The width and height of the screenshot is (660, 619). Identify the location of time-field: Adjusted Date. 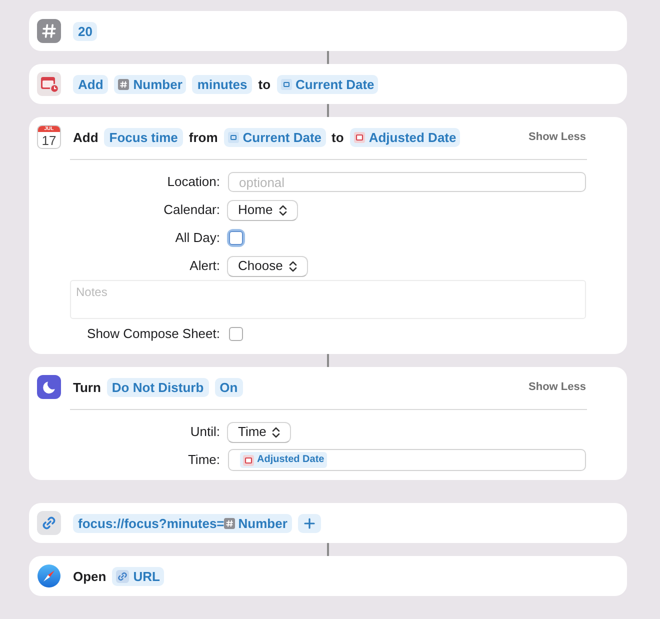
(407, 460).